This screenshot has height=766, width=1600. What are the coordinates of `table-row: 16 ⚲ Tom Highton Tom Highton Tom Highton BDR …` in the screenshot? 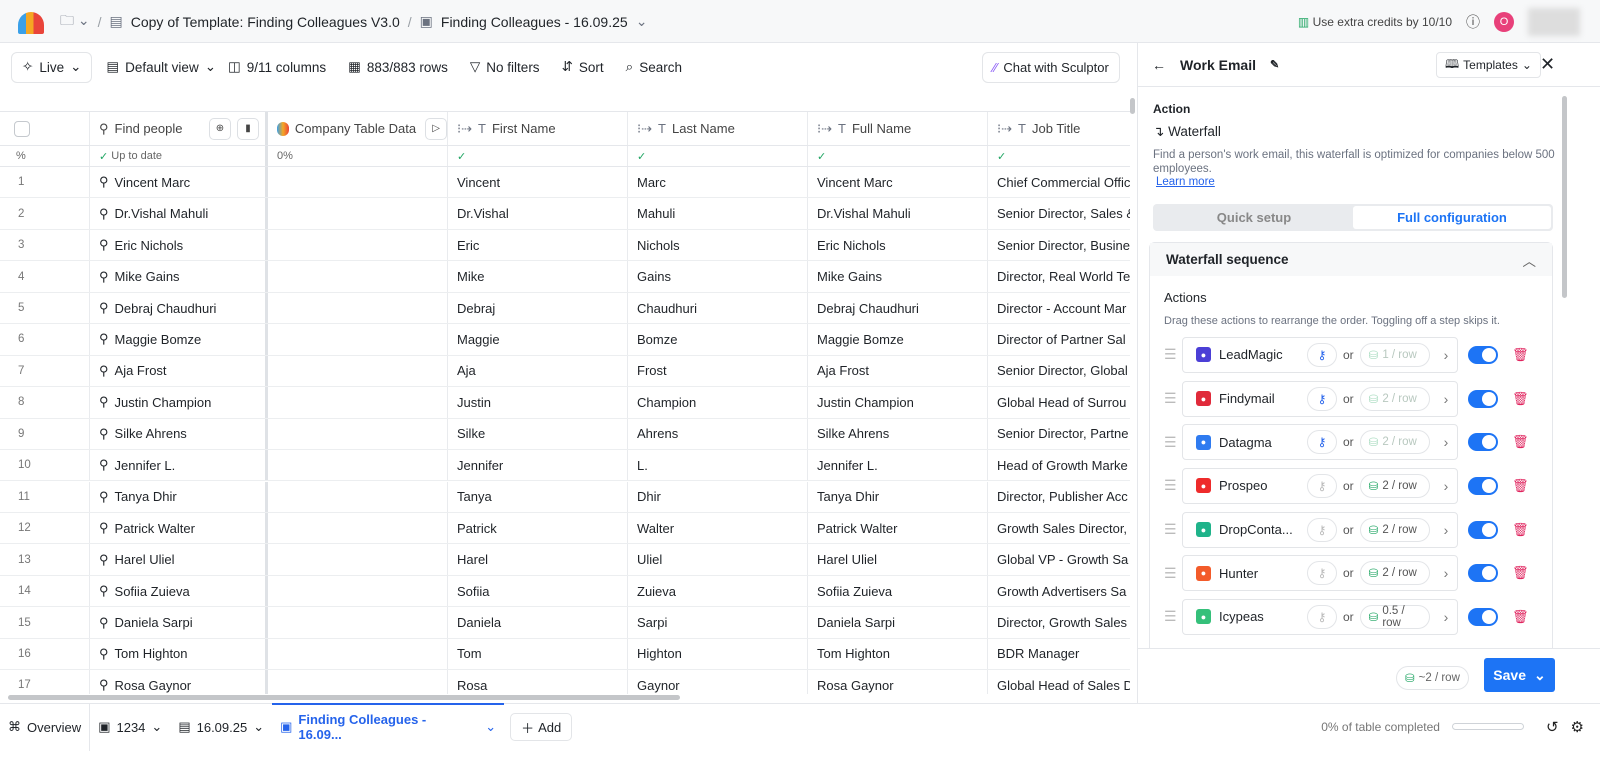 It's located at (565, 654).